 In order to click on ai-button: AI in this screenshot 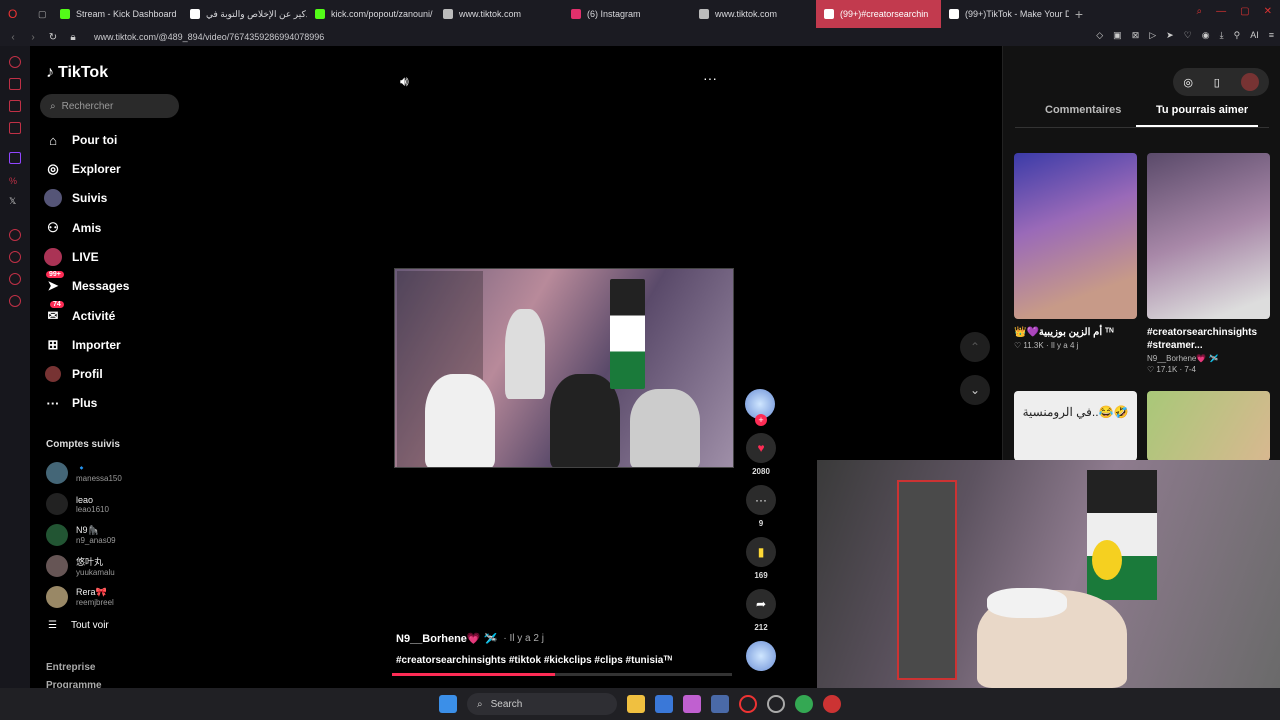, I will do `click(1254, 35)`.